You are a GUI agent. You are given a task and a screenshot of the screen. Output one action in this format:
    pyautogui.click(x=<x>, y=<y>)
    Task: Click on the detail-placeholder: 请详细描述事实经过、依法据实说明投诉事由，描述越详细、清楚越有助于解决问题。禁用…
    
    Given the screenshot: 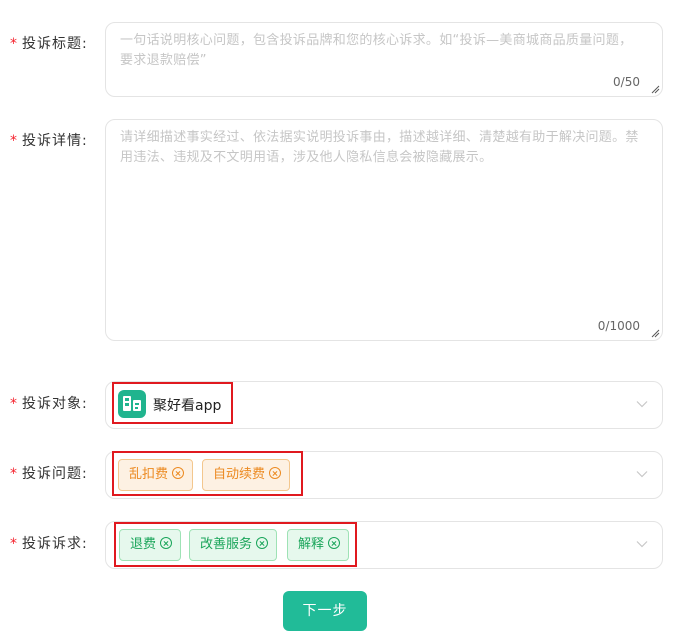 What is the action you would take?
    pyautogui.click(x=379, y=147)
    